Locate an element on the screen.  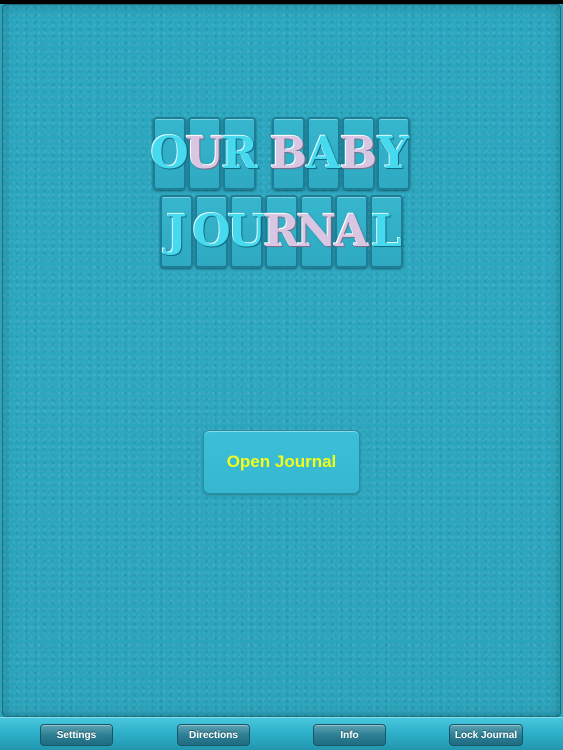
title-line-2: JOURNAL is located at coordinates (281, 231).